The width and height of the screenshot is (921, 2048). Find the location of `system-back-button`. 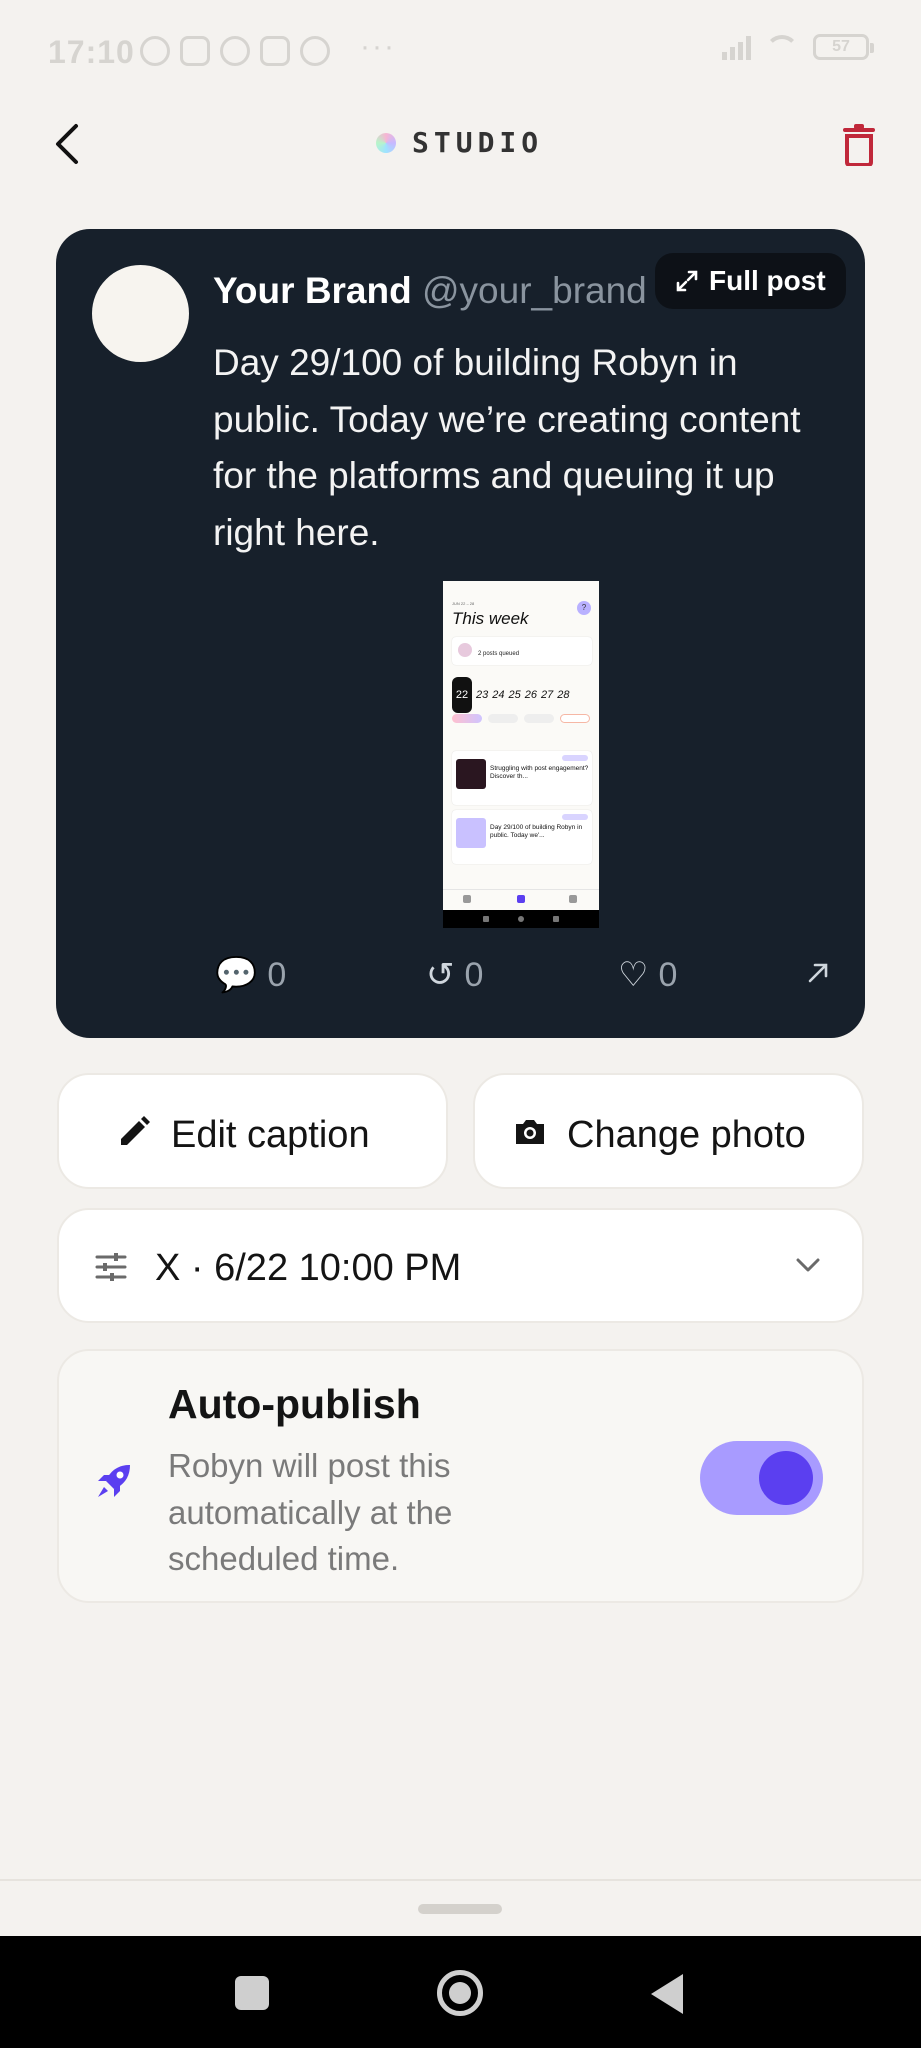

system-back-button is located at coordinates (667, 1994).